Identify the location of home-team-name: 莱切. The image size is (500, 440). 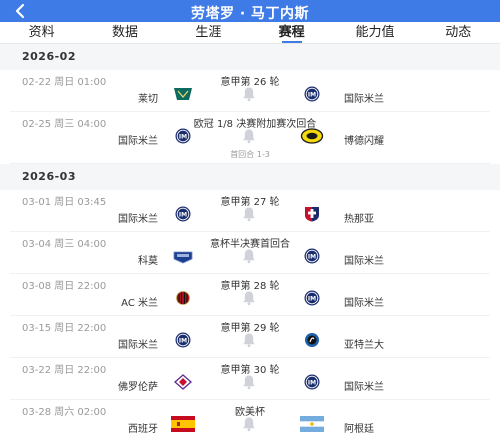
(148, 99).